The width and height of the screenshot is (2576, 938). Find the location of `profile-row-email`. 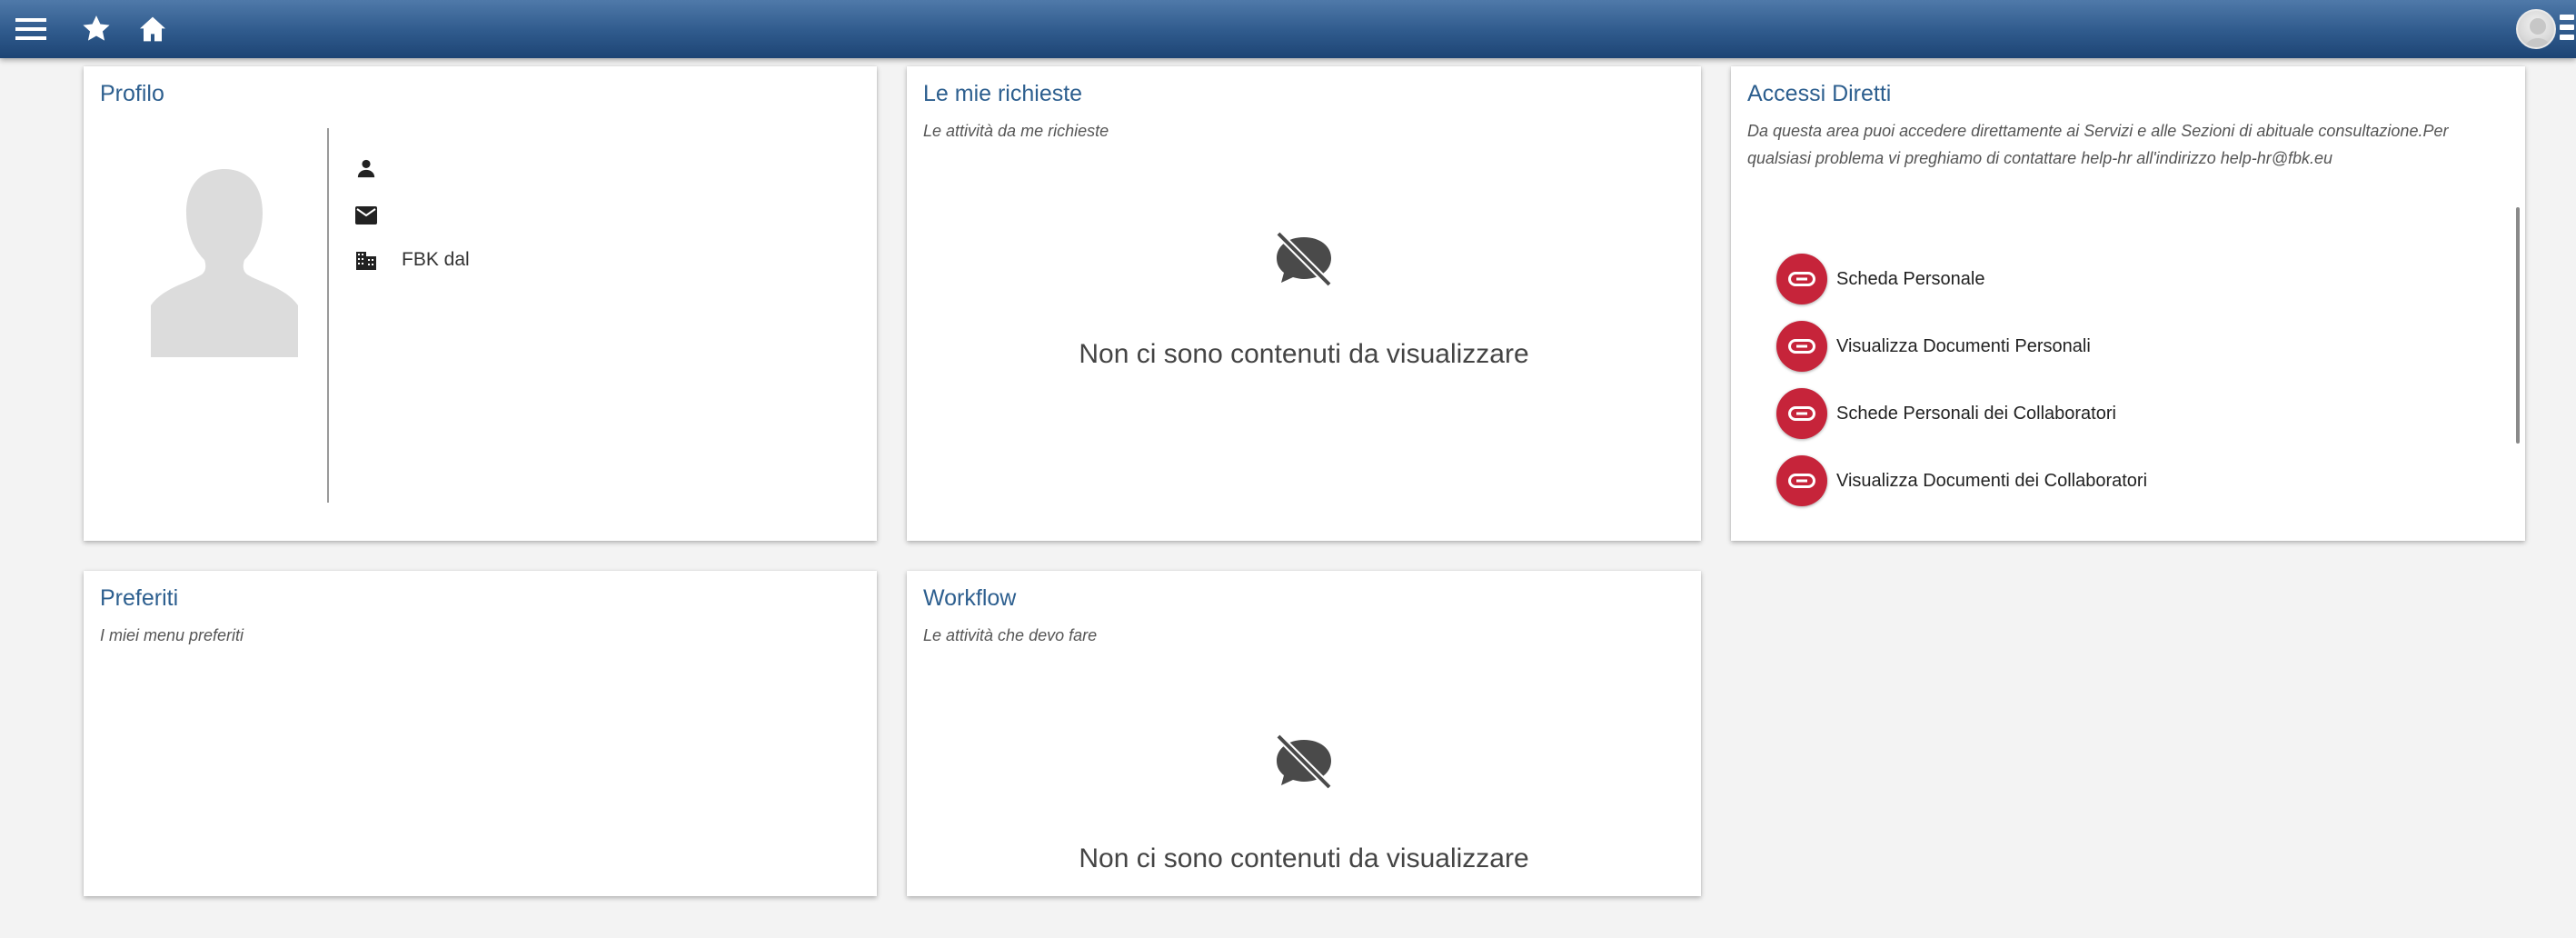

profile-row-email is located at coordinates (378, 215).